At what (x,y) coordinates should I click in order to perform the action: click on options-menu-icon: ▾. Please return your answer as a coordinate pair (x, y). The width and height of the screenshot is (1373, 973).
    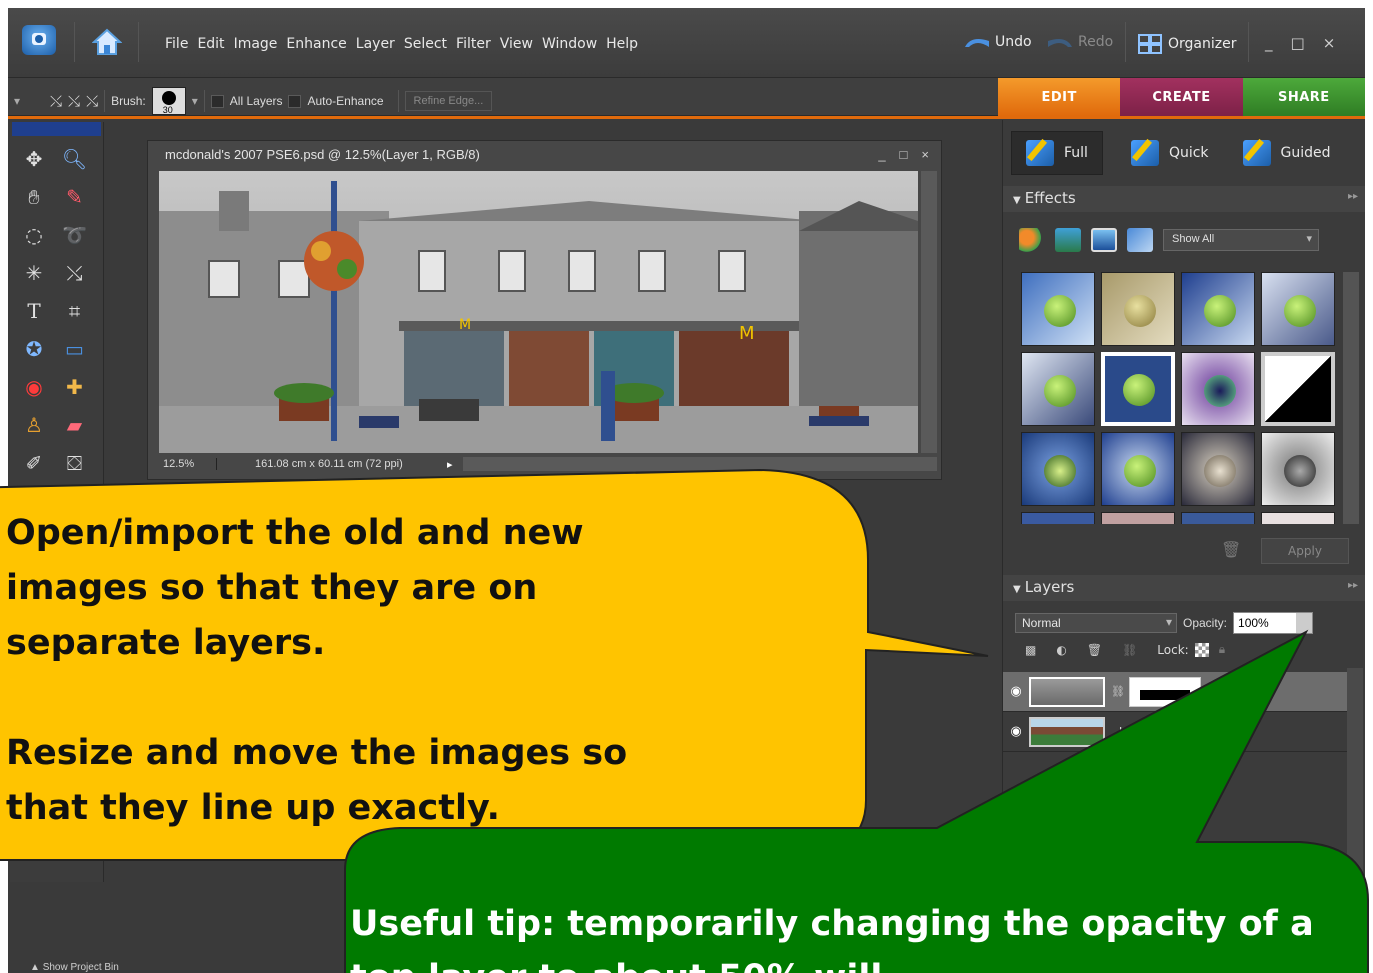
    Looking at the image, I should click on (17, 101).